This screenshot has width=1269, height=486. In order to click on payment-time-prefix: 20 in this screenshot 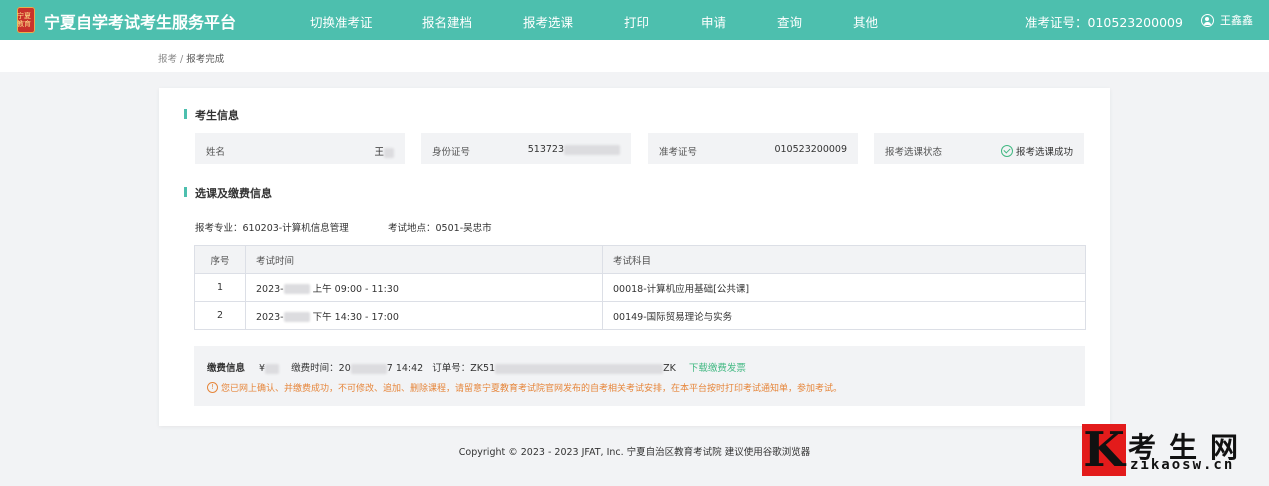, I will do `click(344, 368)`.